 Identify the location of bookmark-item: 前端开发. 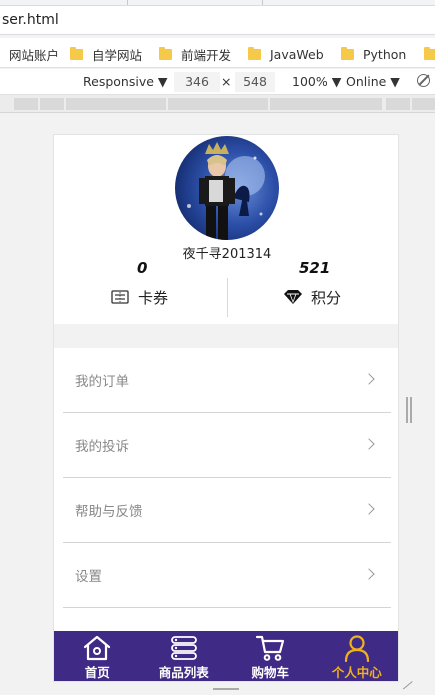
(195, 54).